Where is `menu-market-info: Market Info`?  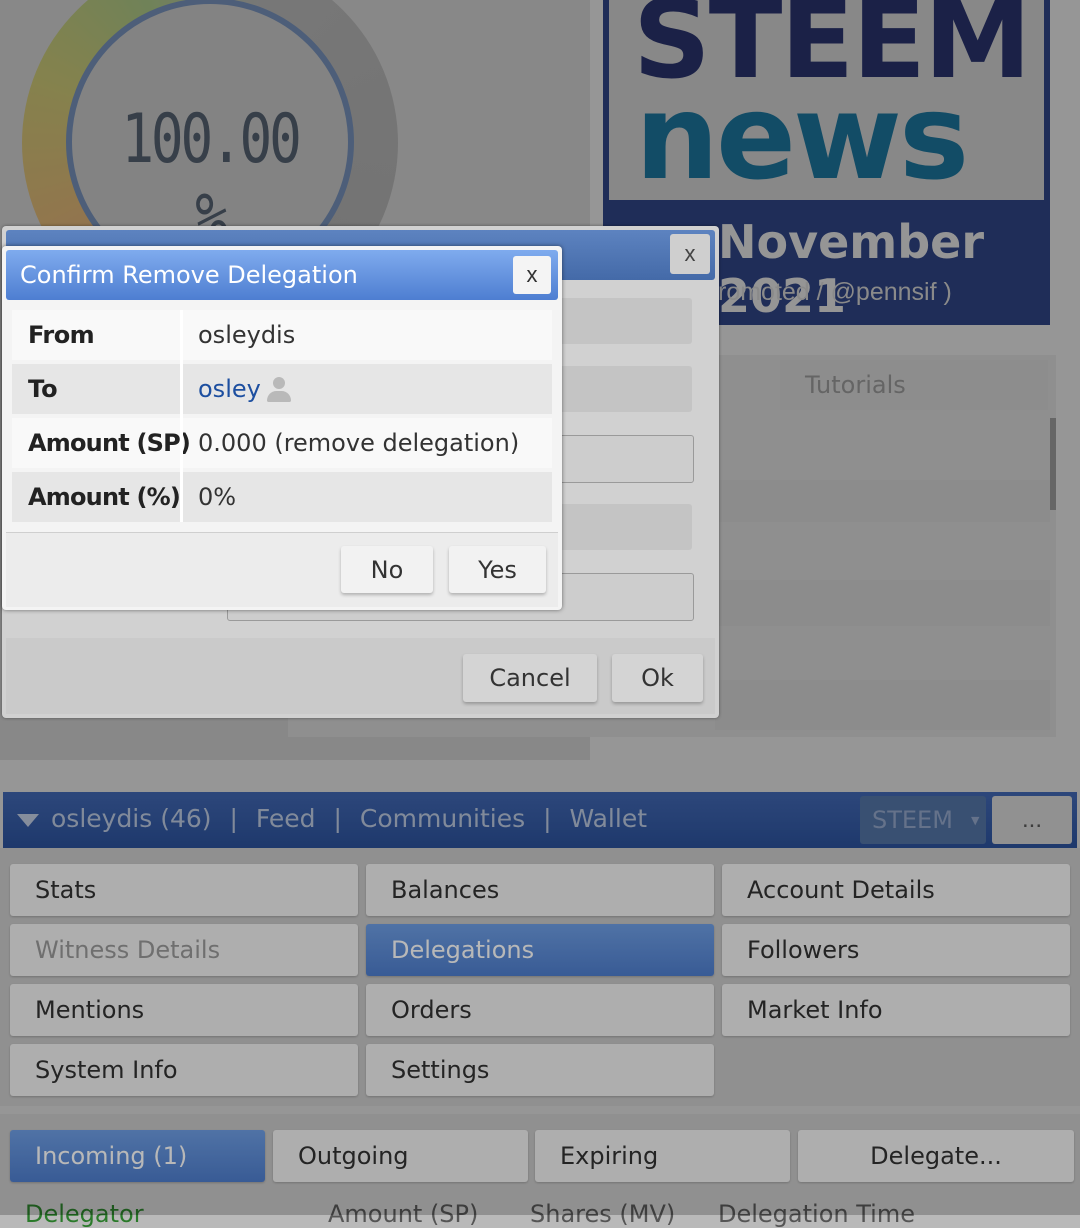 menu-market-info: Market Info is located at coordinates (896, 1010).